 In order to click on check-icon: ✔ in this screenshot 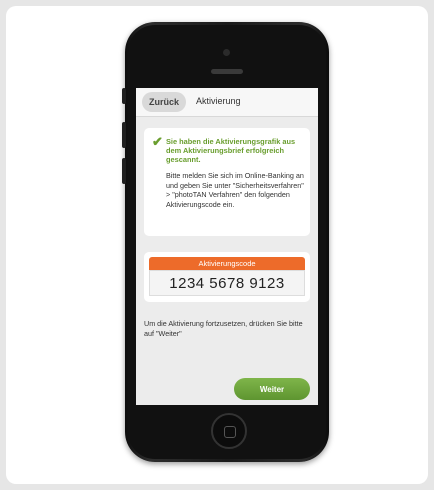, I will do `click(157, 141)`.